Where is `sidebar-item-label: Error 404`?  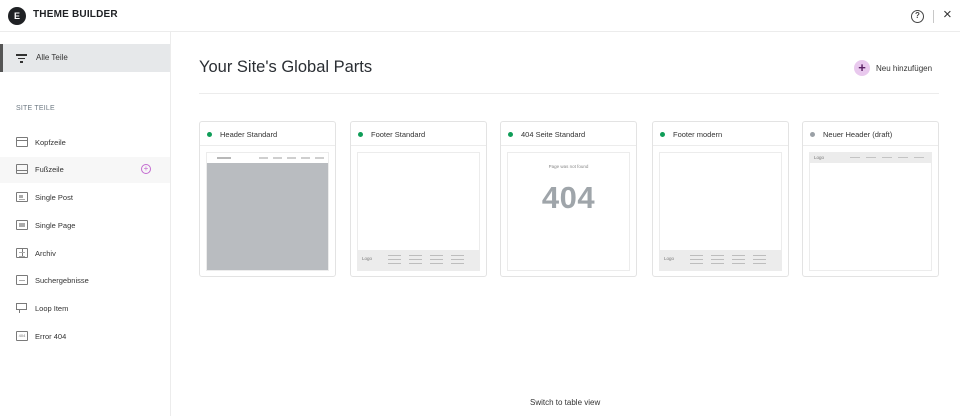
sidebar-item-label: Error 404 is located at coordinates (51, 336).